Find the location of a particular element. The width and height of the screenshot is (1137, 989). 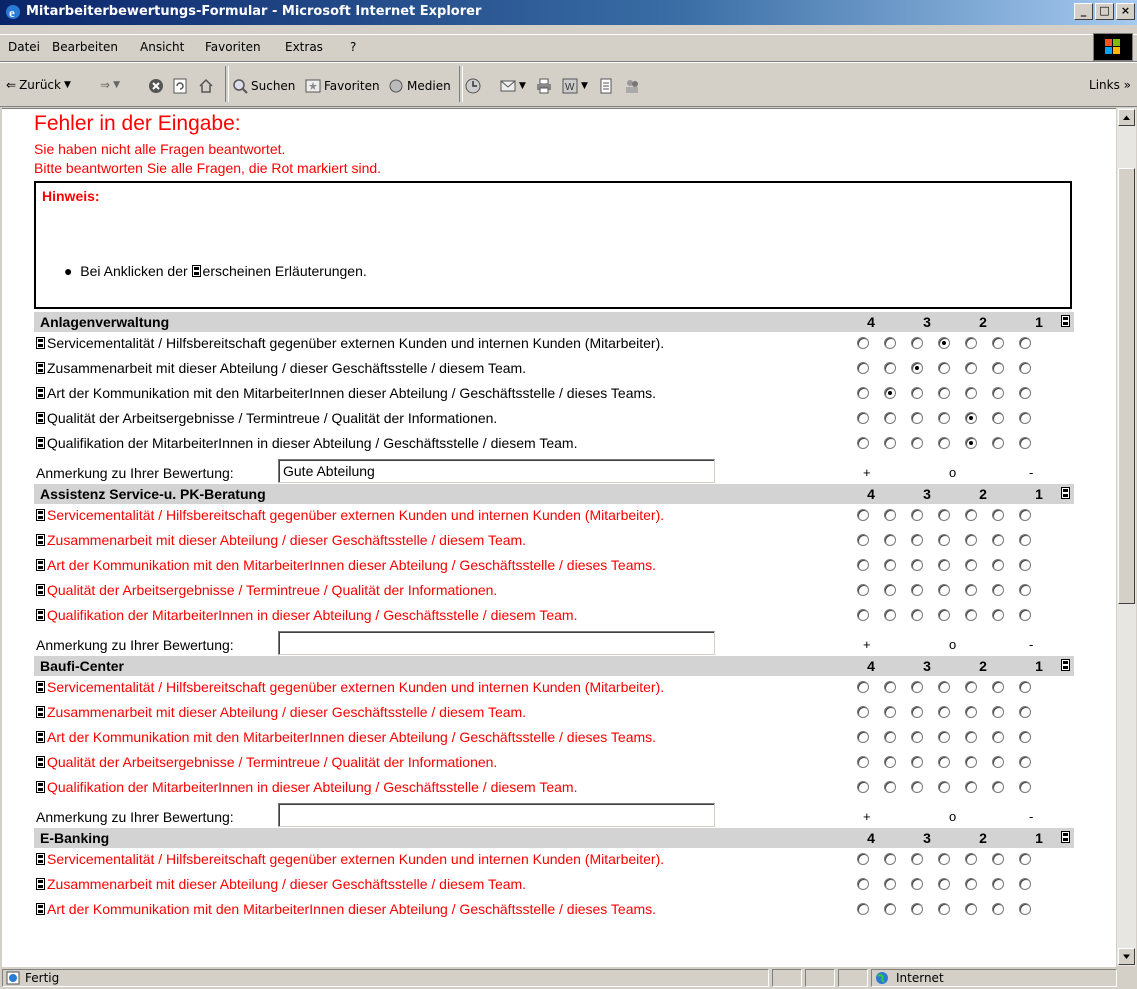

links-button: Links » is located at coordinates (1110, 85).